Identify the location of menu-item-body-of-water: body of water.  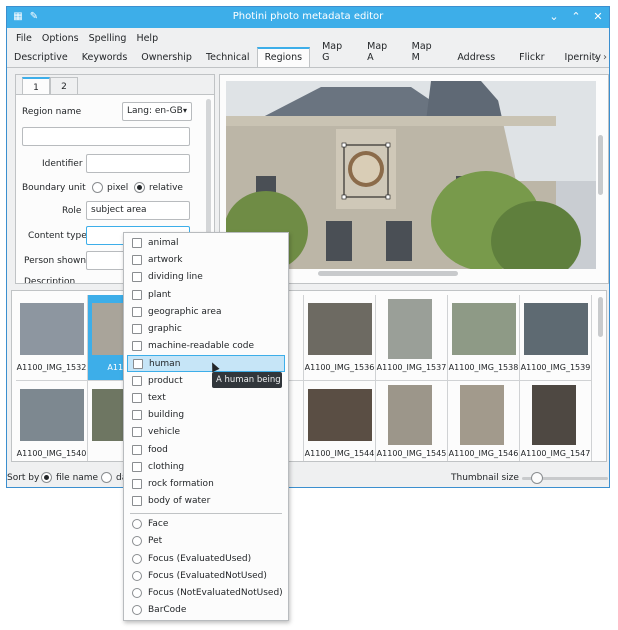
(206, 501).